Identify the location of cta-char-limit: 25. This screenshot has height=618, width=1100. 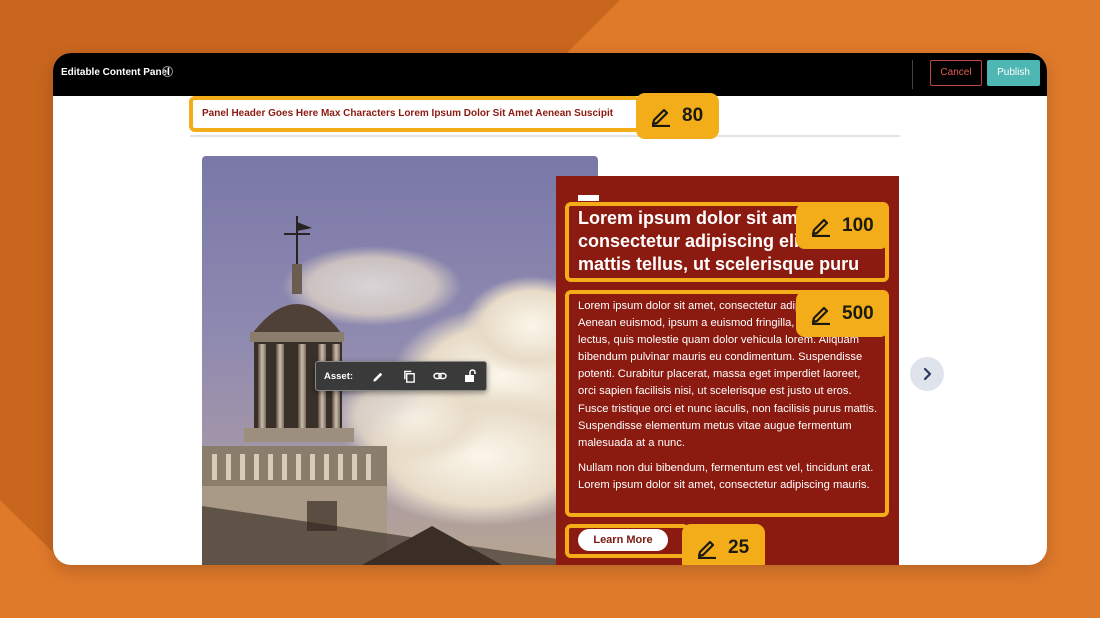
(739, 547).